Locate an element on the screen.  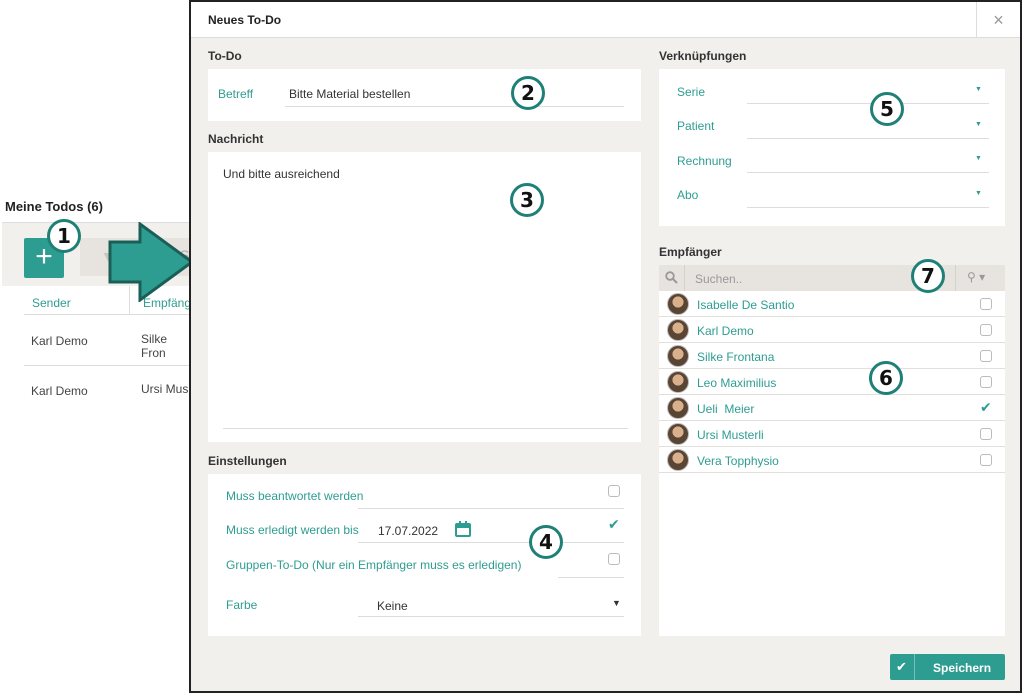
subject-label: Betreff is located at coordinates (236, 94).